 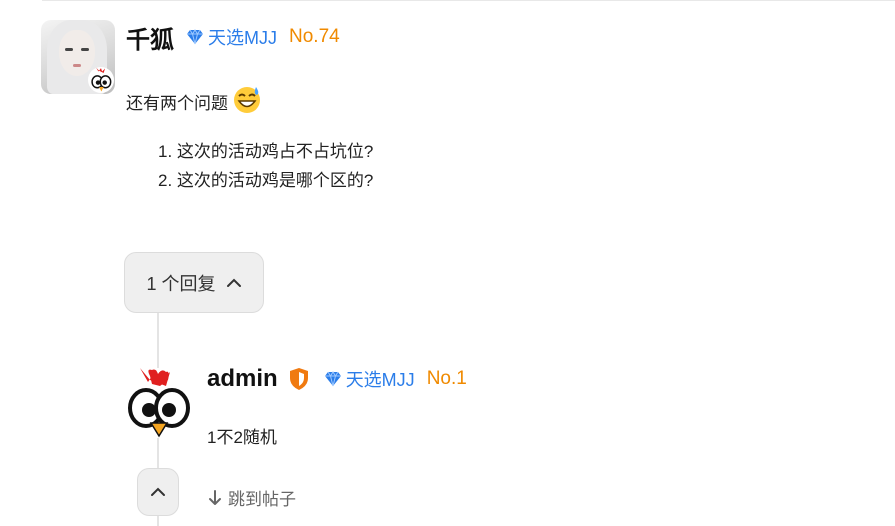 I want to click on username: admin, so click(x=242, y=379).